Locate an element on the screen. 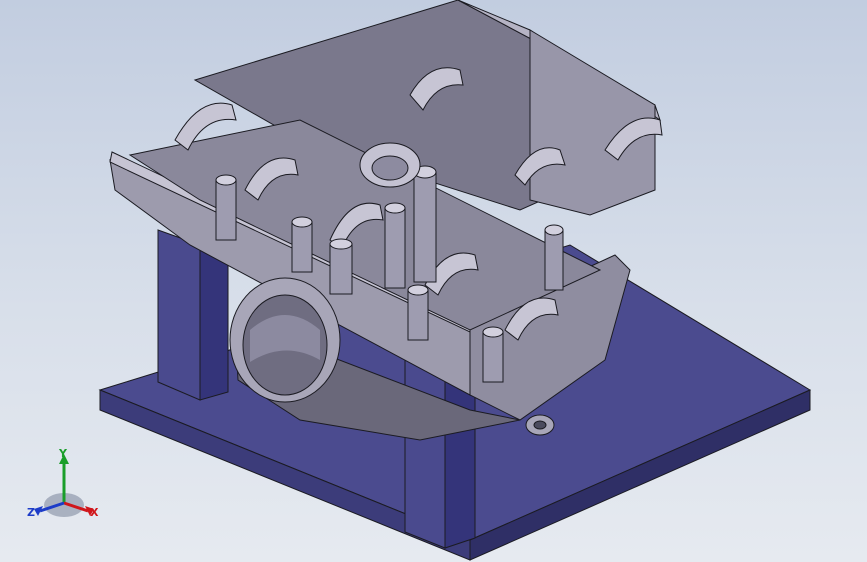 The width and height of the screenshot is (867, 562). boss-3-top is located at coordinates (341, 244).